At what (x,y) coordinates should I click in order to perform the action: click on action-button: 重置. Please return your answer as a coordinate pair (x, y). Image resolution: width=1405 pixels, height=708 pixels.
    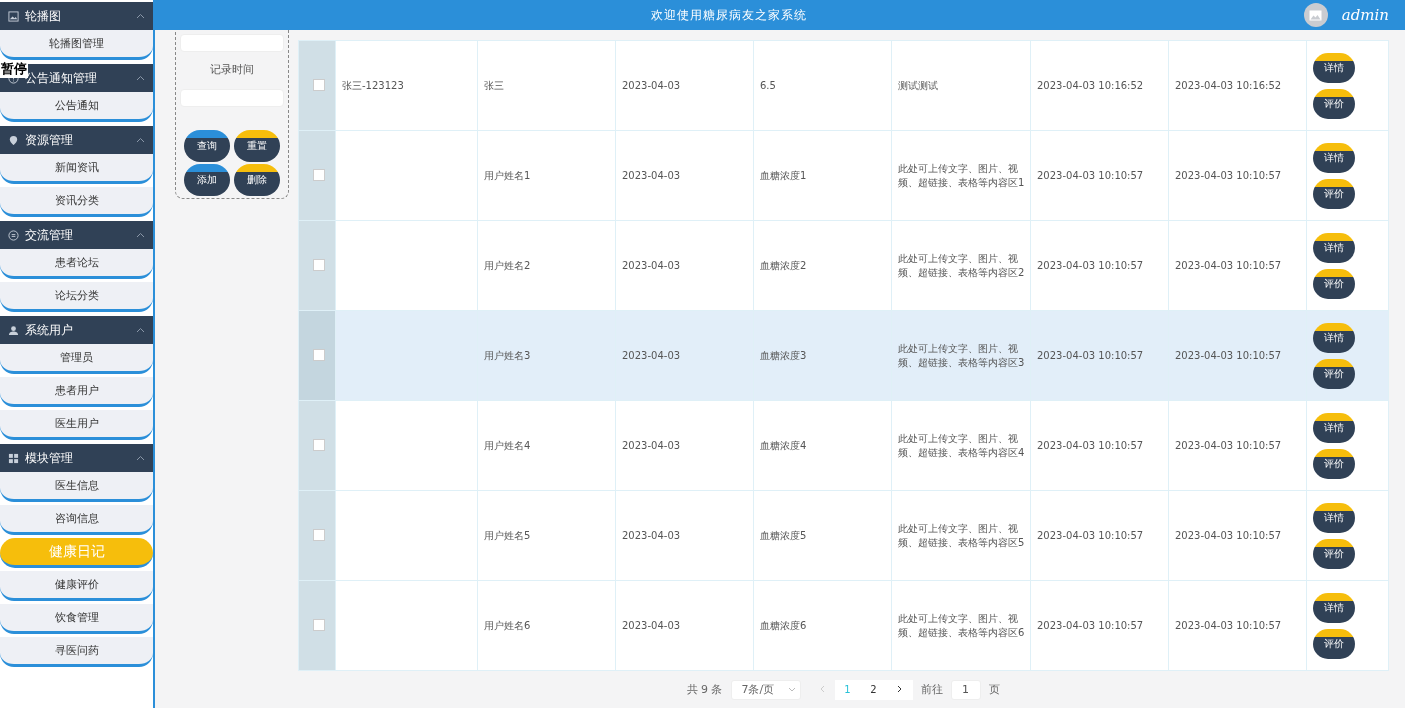
    Looking at the image, I should click on (257, 146).